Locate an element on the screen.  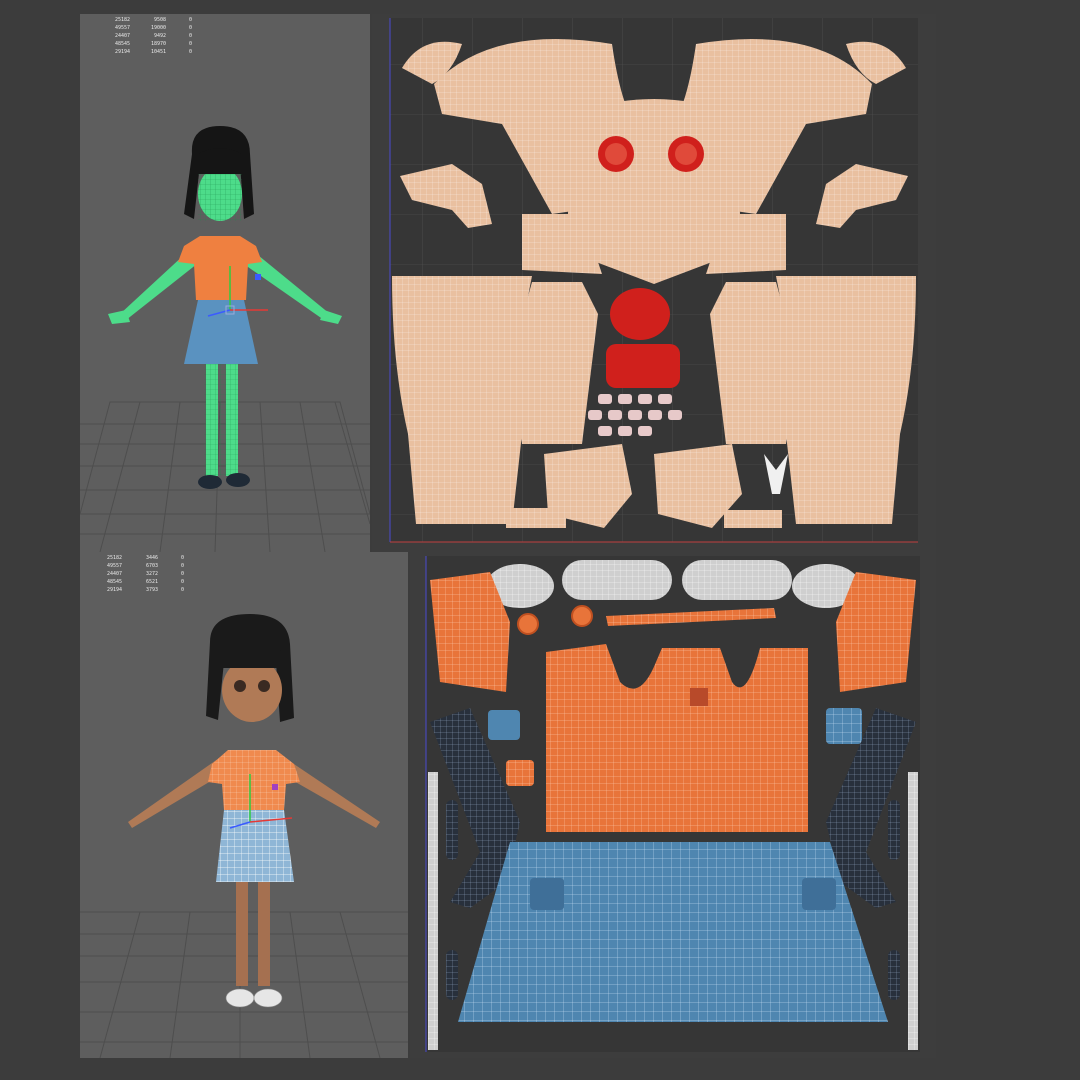
wireframe-character is located at coordinates (225, 307).